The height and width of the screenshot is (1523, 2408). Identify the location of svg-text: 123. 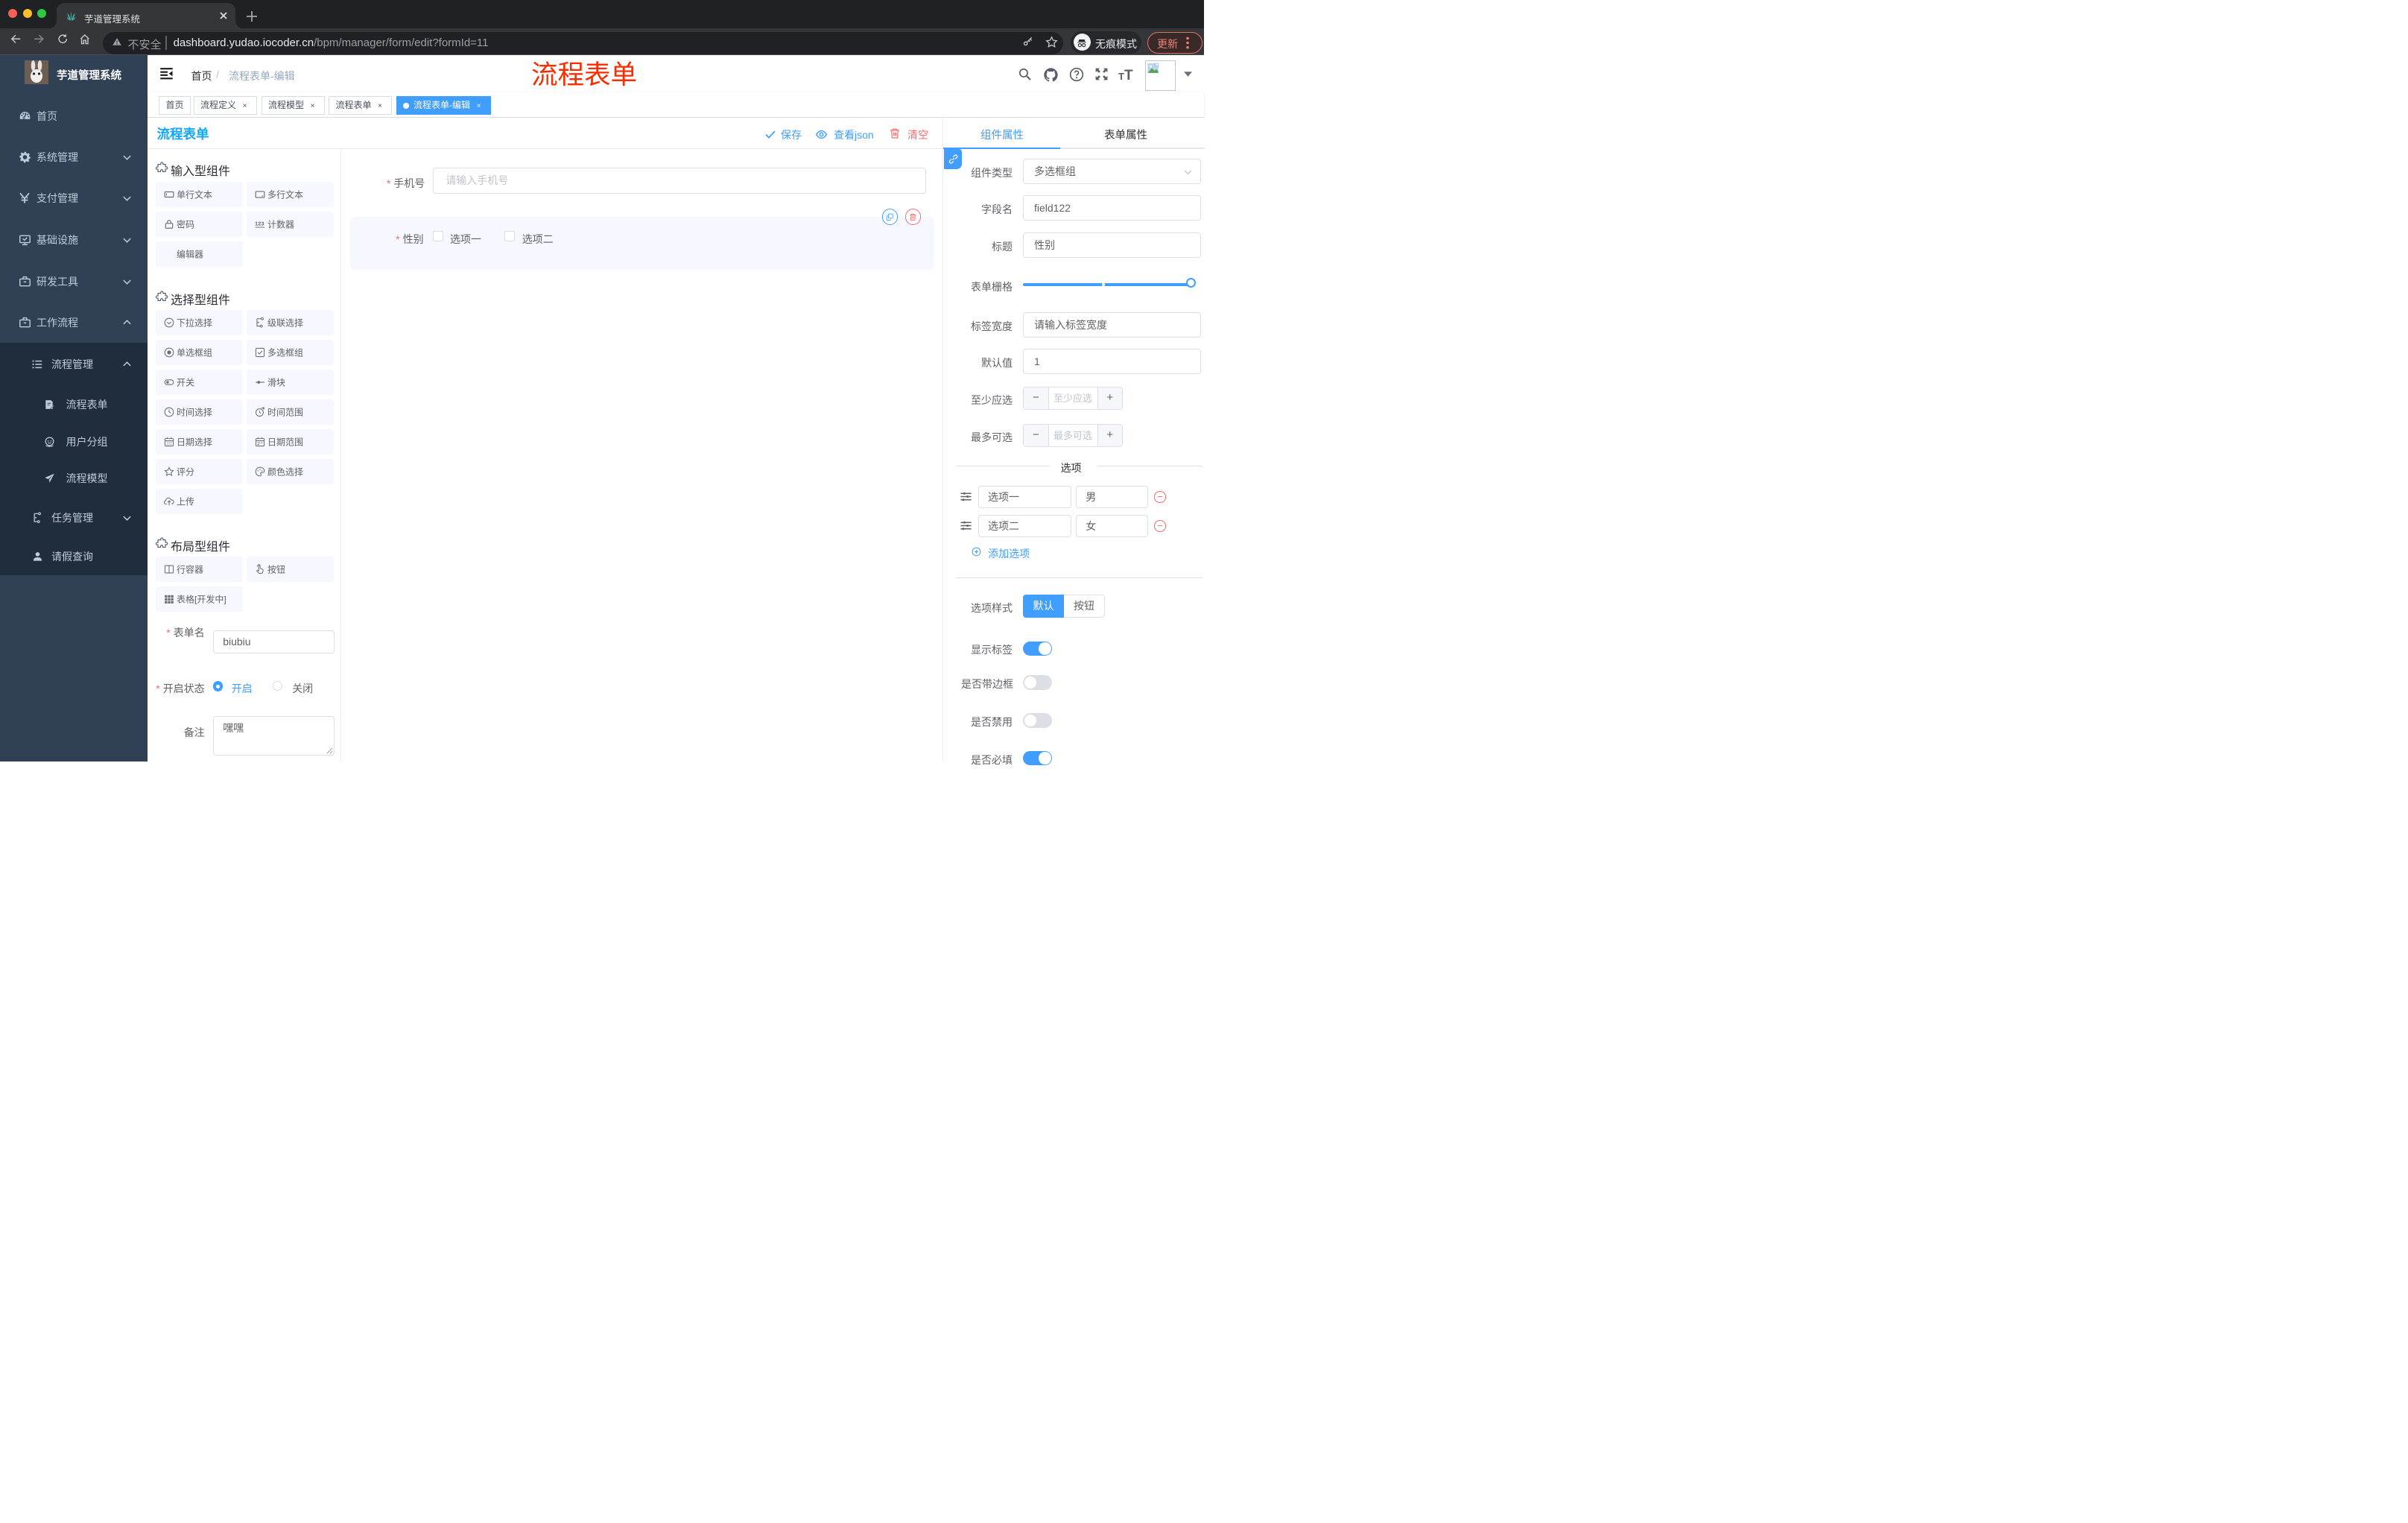
(259, 224).